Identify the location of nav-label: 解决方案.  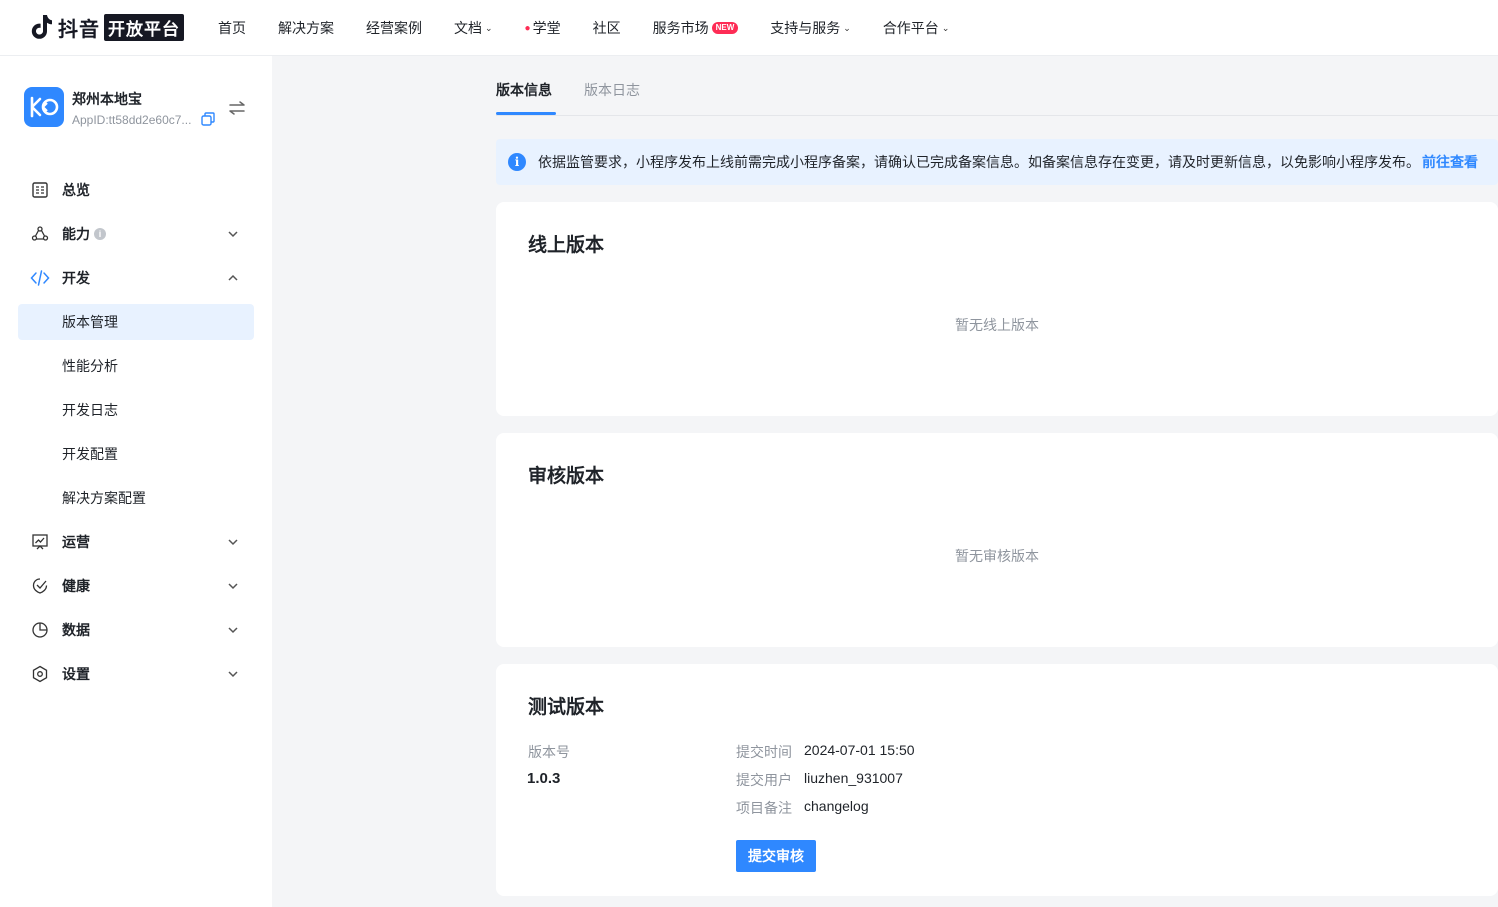
(306, 28).